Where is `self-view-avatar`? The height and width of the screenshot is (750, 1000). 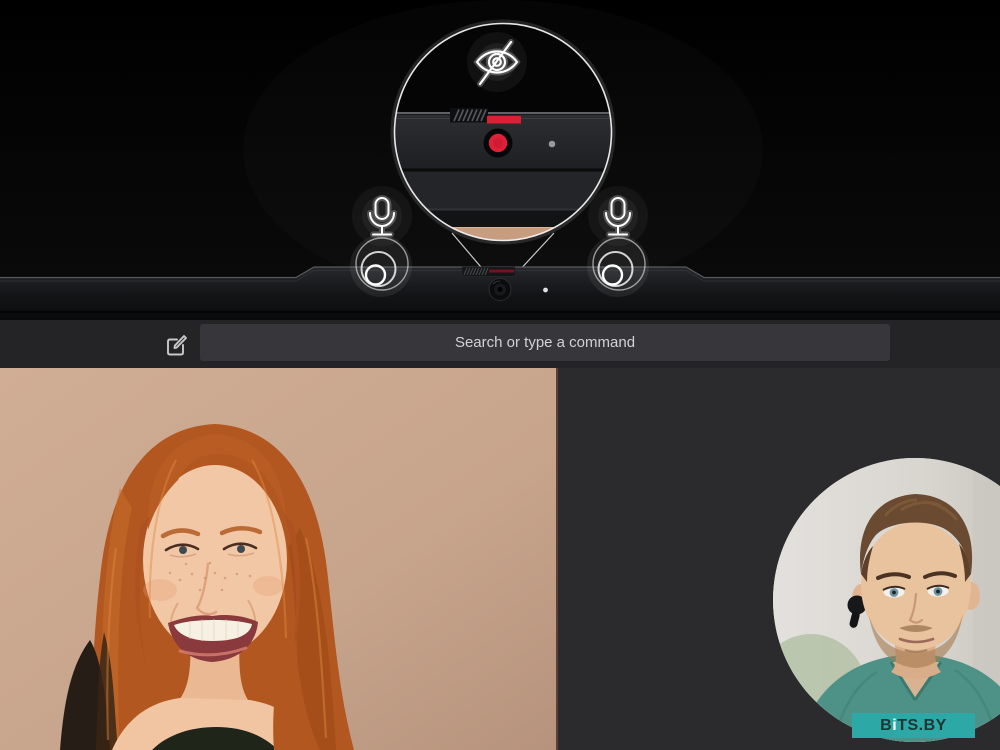 self-view-avatar is located at coordinates (886, 600).